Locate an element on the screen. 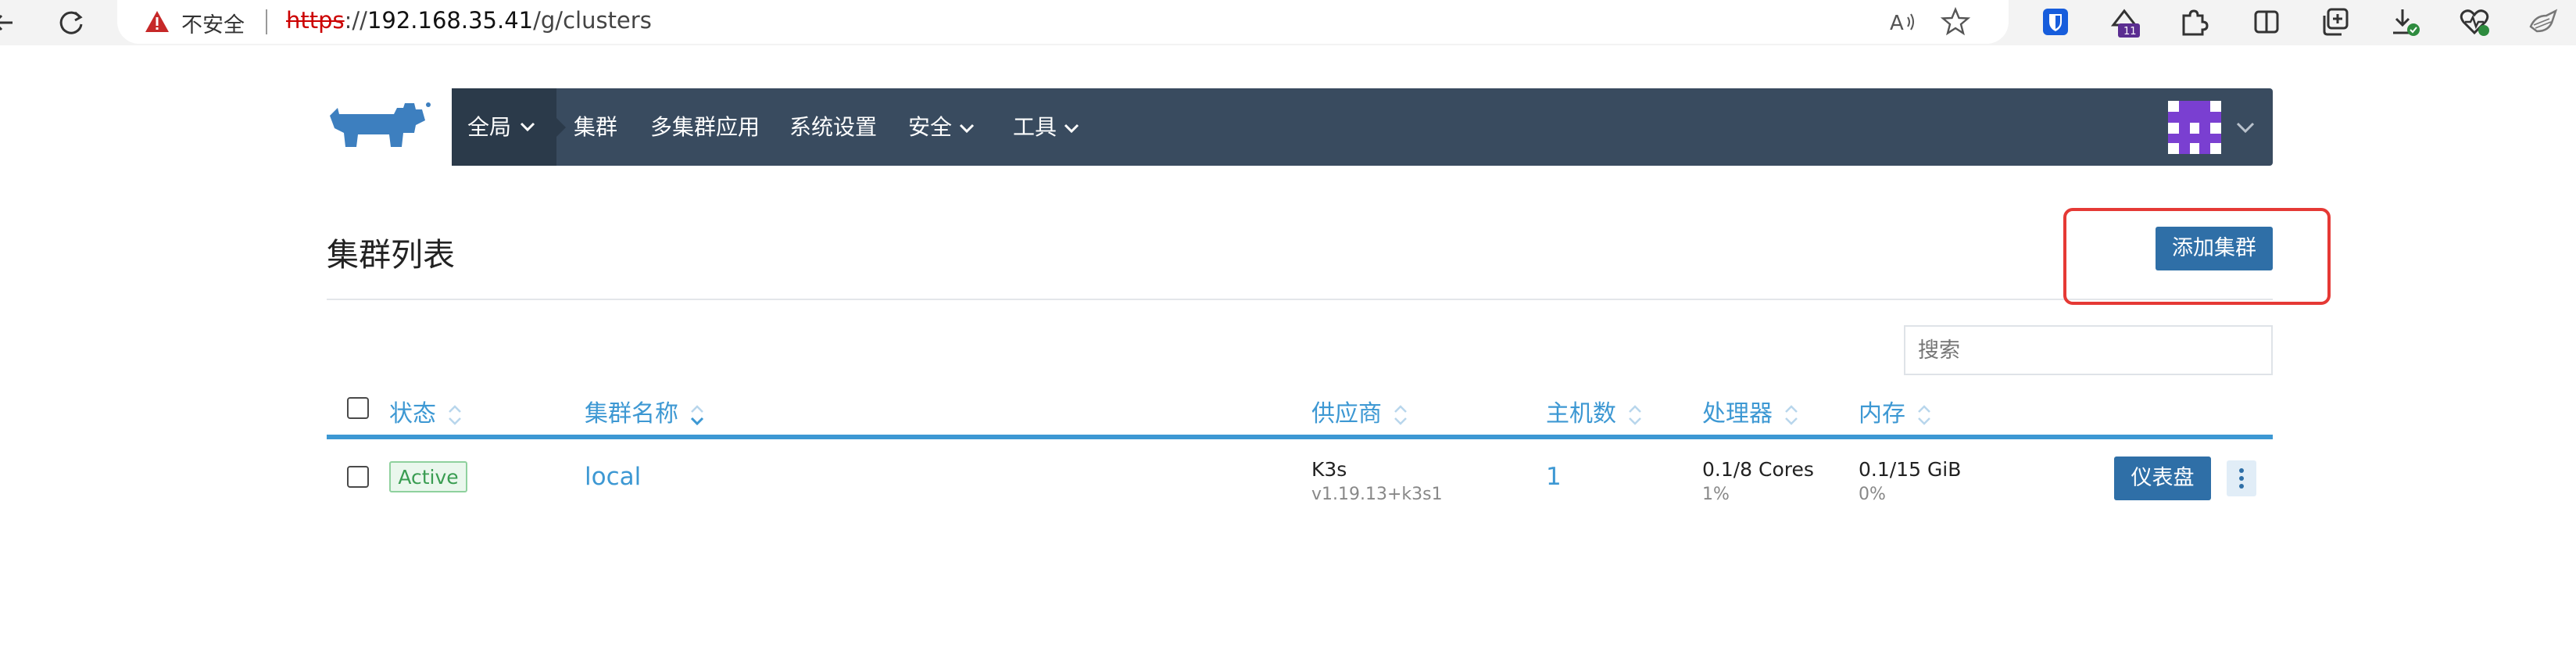 The image size is (2576, 666). nav-item-label: 安全 is located at coordinates (930, 127).